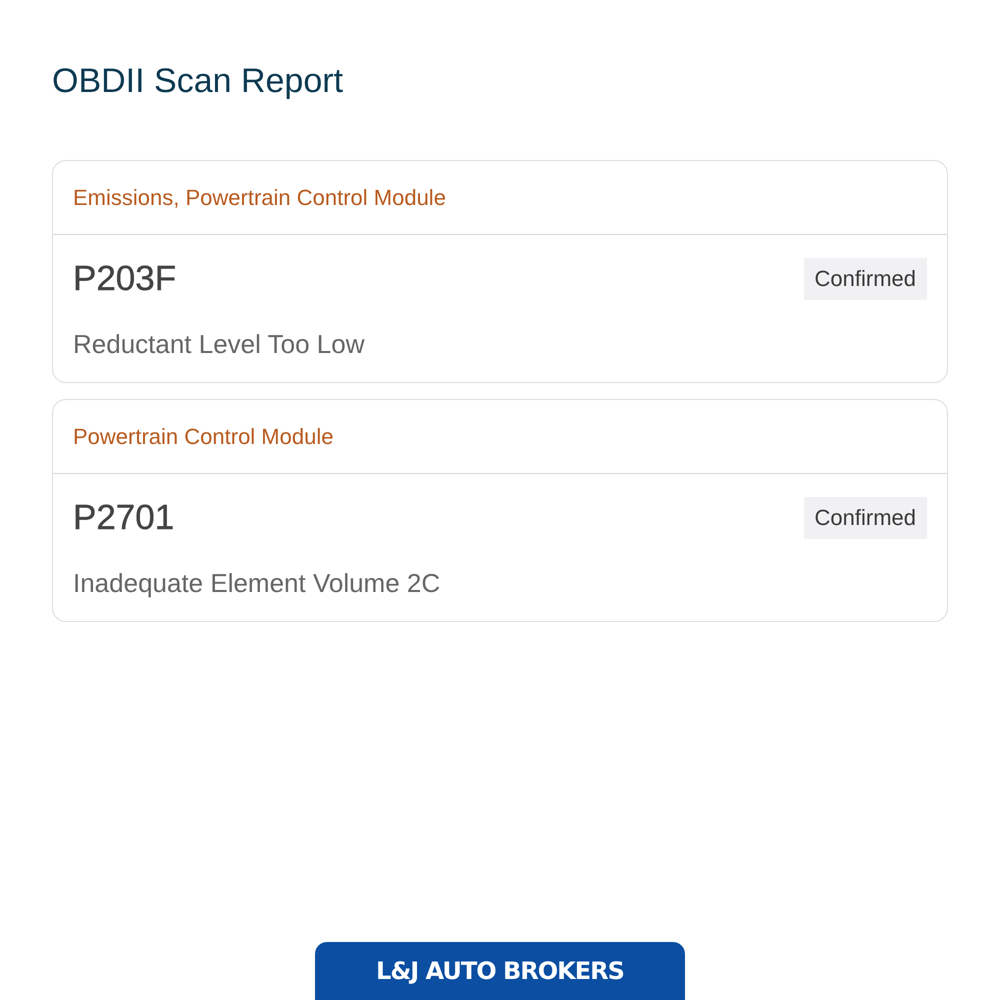 The height and width of the screenshot is (1000, 1000). Describe the element at coordinates (500, 971) in the screenshot. I see `brand-logo: L&J AUTO BROKERS` at that location.